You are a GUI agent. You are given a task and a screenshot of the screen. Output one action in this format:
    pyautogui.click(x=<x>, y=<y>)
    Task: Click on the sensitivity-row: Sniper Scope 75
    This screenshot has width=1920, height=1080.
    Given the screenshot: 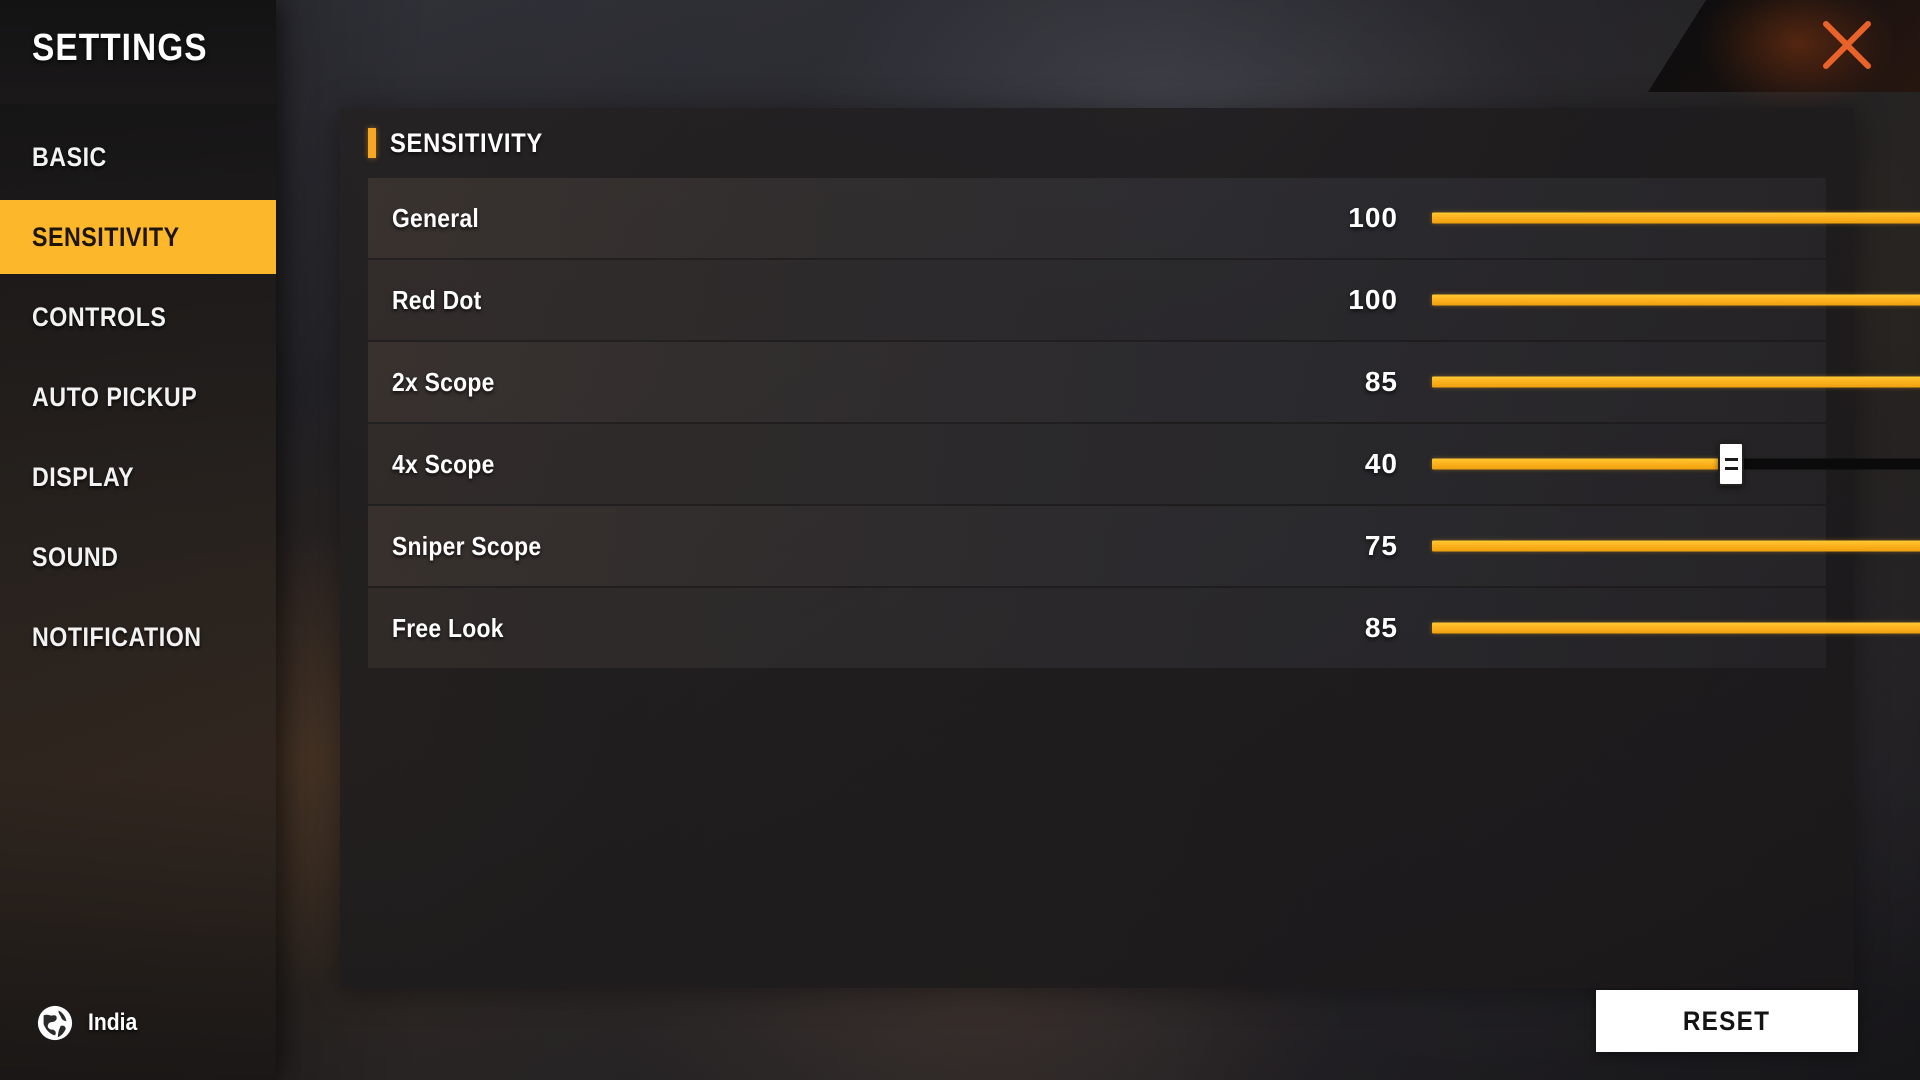 What is the action you would take?
    pyautogui.click(x=1144, y=546)
    